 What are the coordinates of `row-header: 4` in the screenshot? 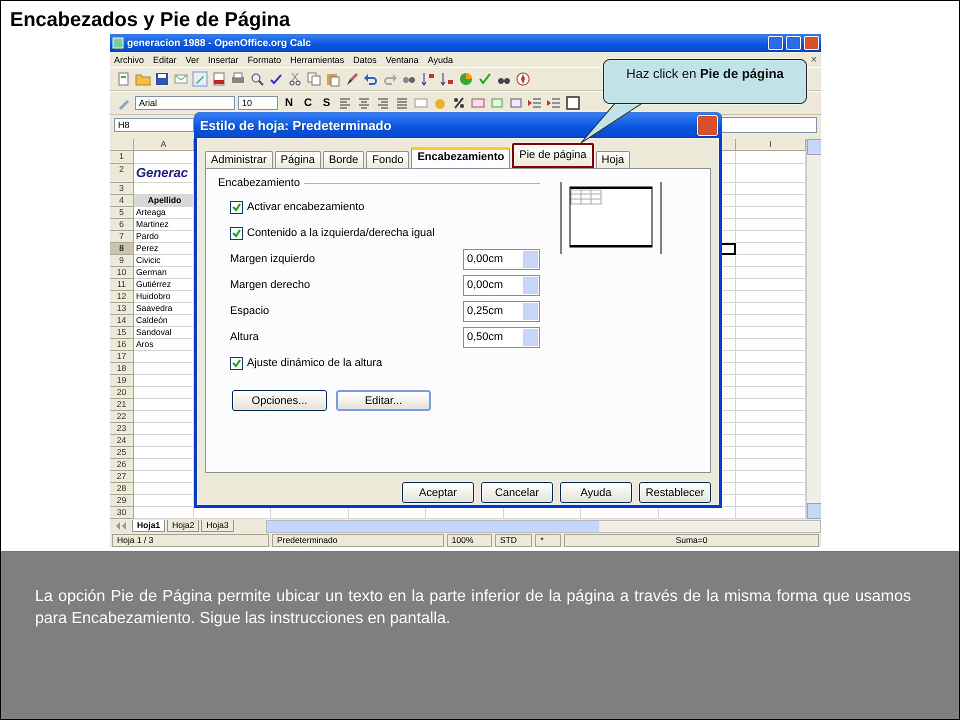 It's located at (122, 201).